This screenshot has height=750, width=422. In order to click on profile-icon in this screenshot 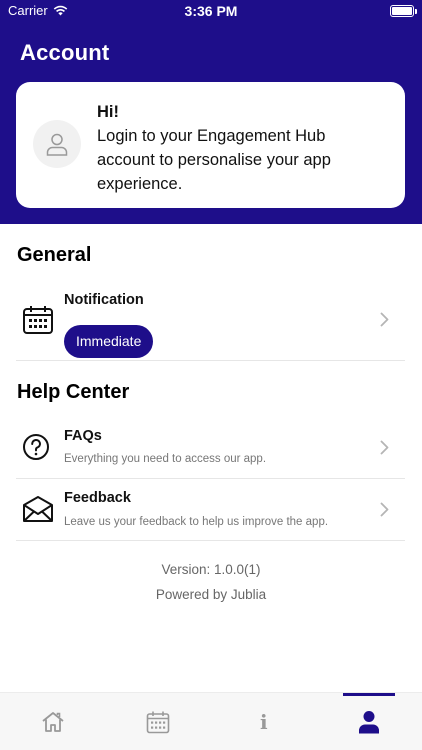, I will do `click(369, 722)`.